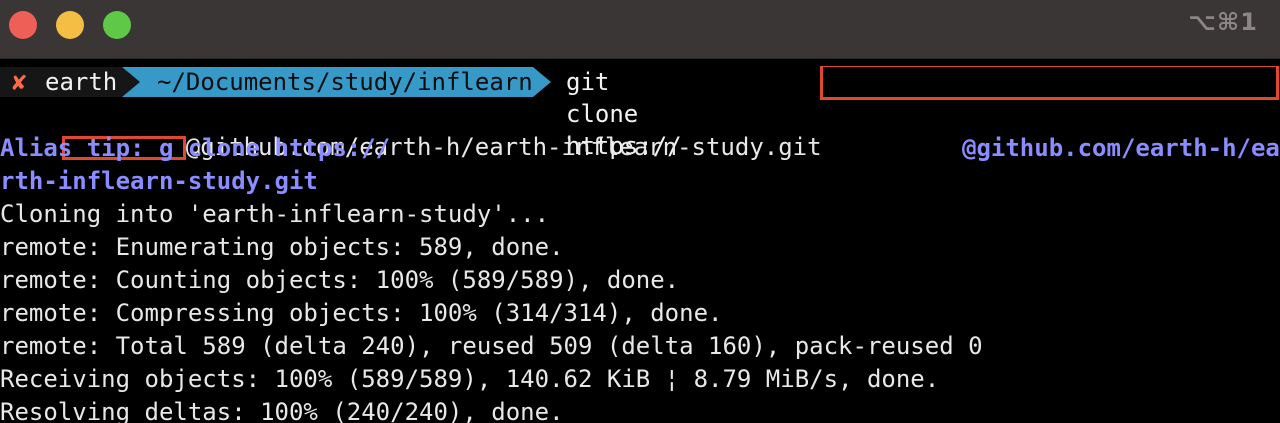  Describe the element at coordinates (131, 82) in the screenshot. I see `prompt-separator-arrow` at that location.